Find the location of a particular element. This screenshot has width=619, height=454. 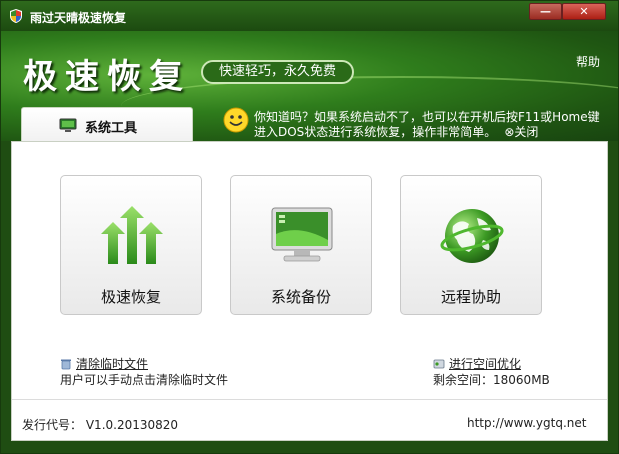

green-arrows-icon is located at coordinates (132, 235).